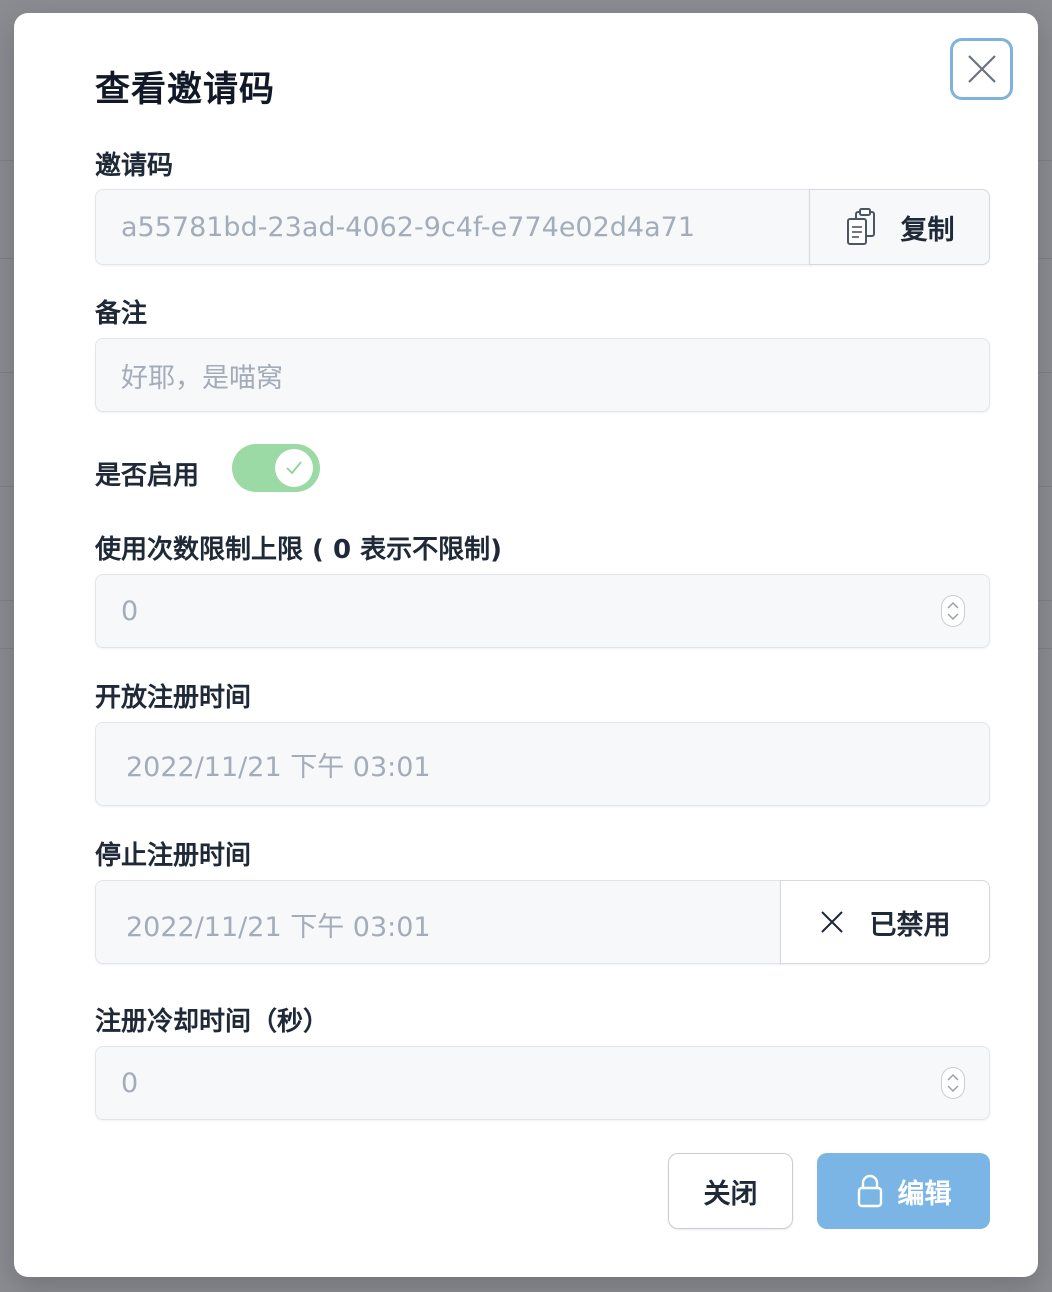 The height and width of the screenshot is (1292, 1052). What do you see at coordinates (202, 378) in the screenshot?
I see `note-value: 好耶，是喵窝` at bounding box center [202, 378].